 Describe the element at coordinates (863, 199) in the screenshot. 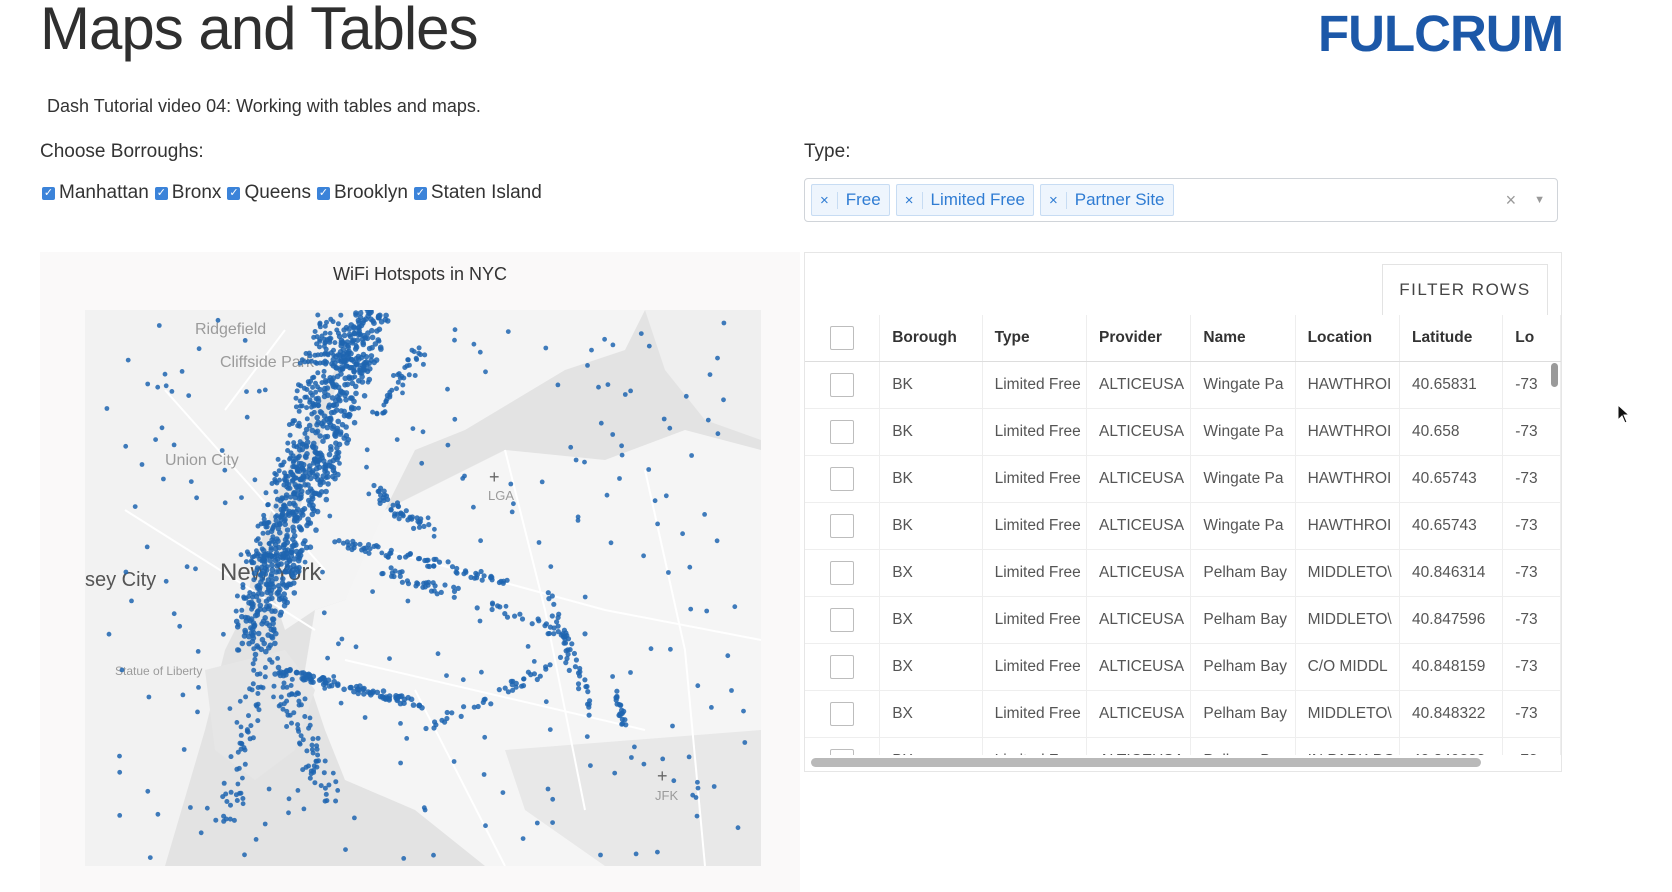

I see `type-tag-label: Free` at that location.